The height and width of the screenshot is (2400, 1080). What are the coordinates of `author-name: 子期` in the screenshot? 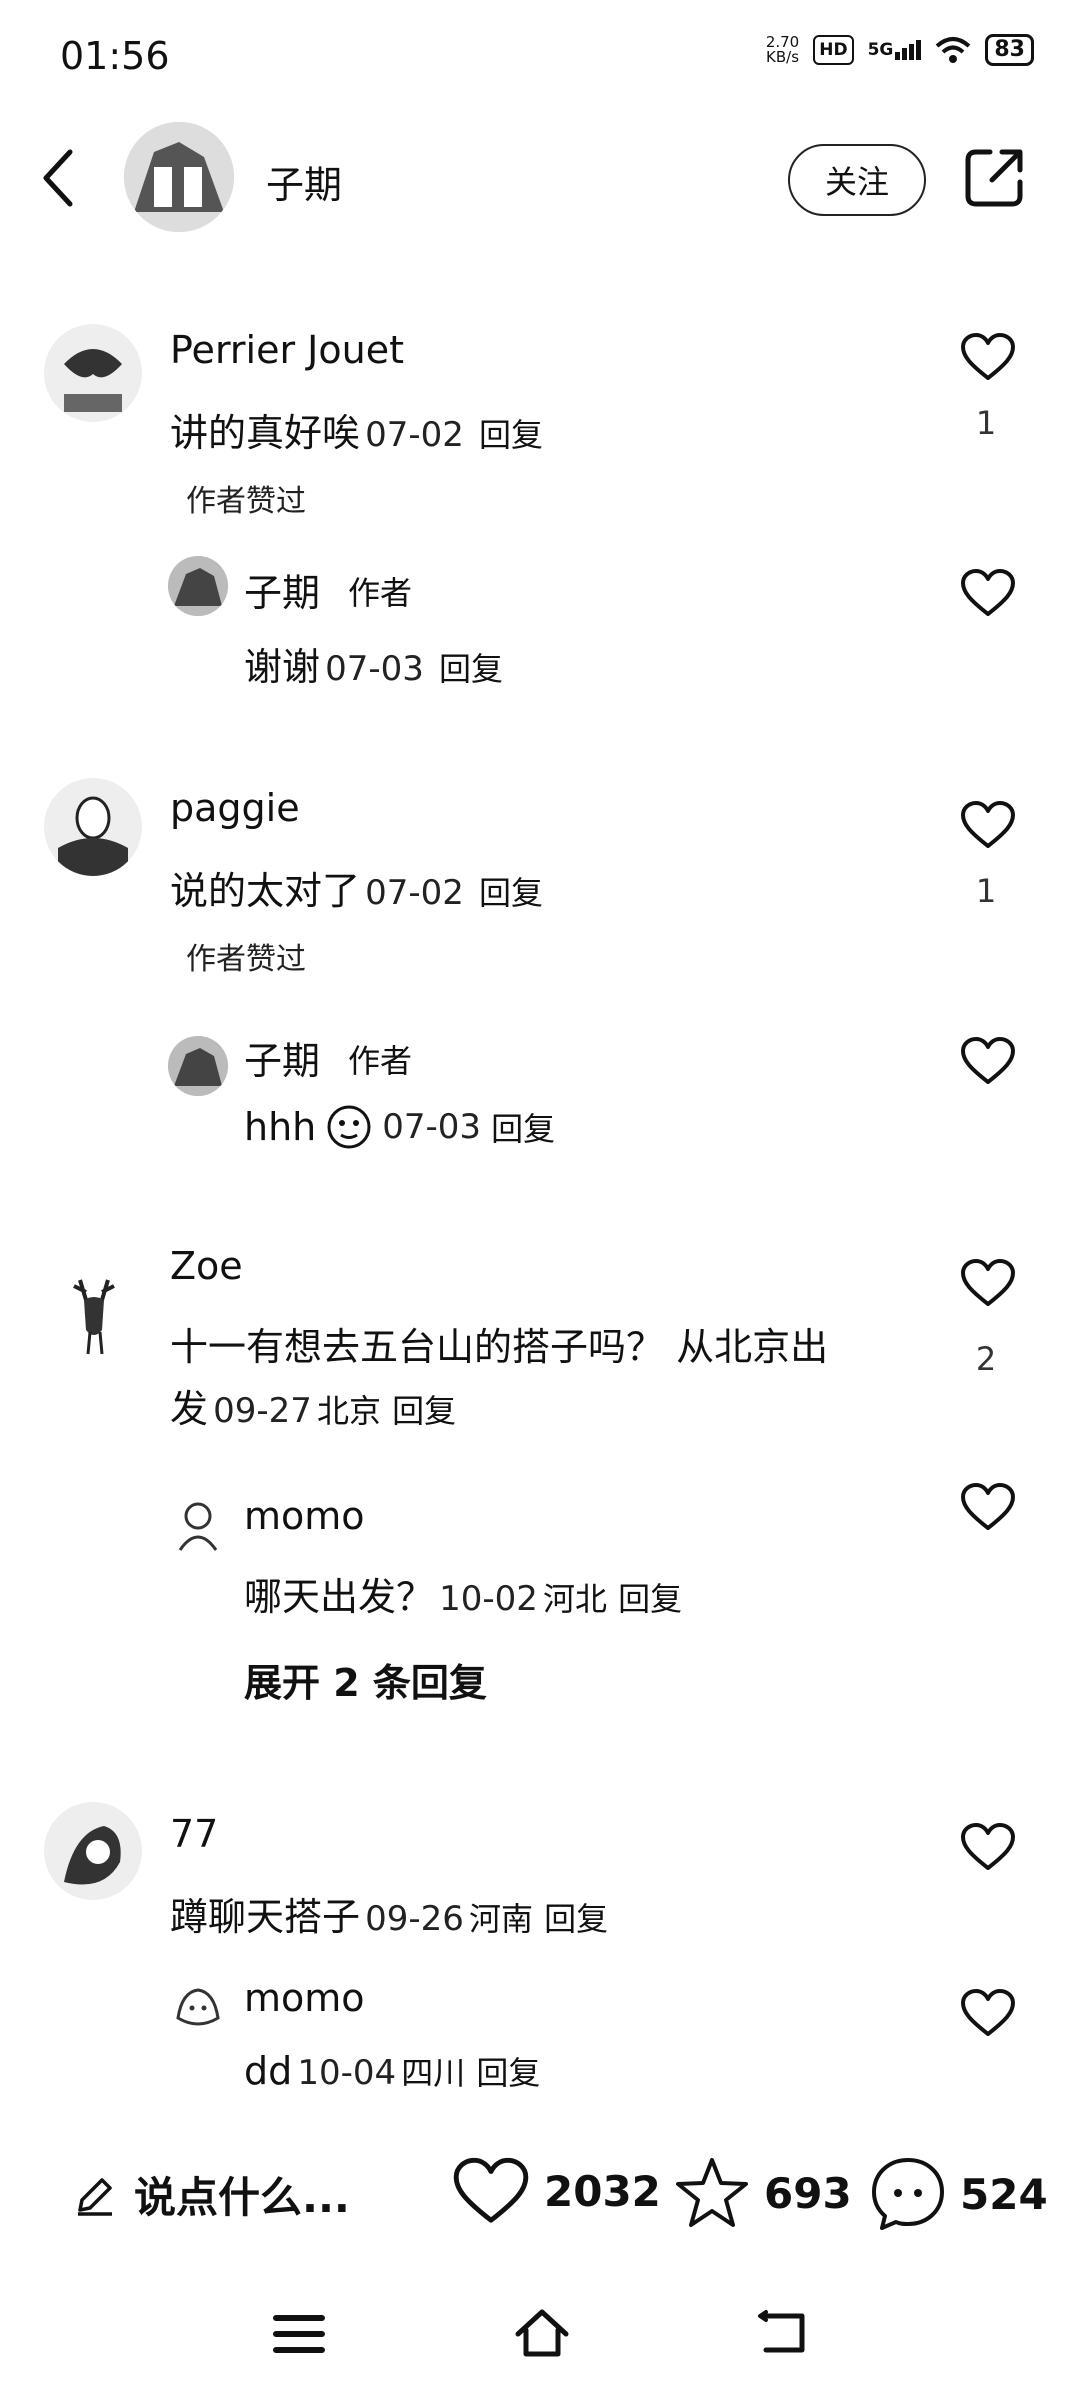 It's located at (304, 181).